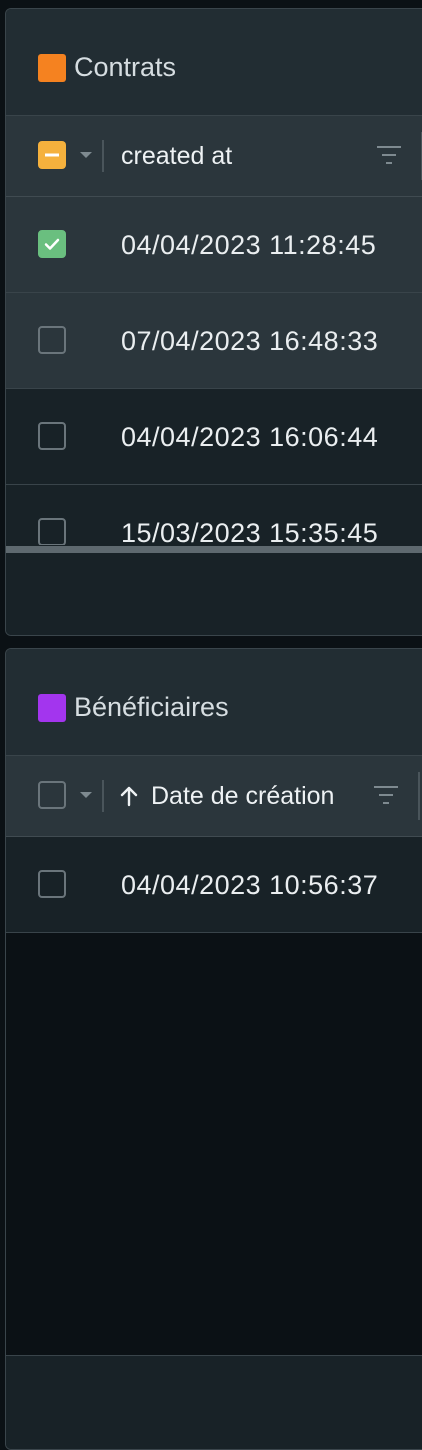  I want to click on arrow-up-icon, so click(129, 796).